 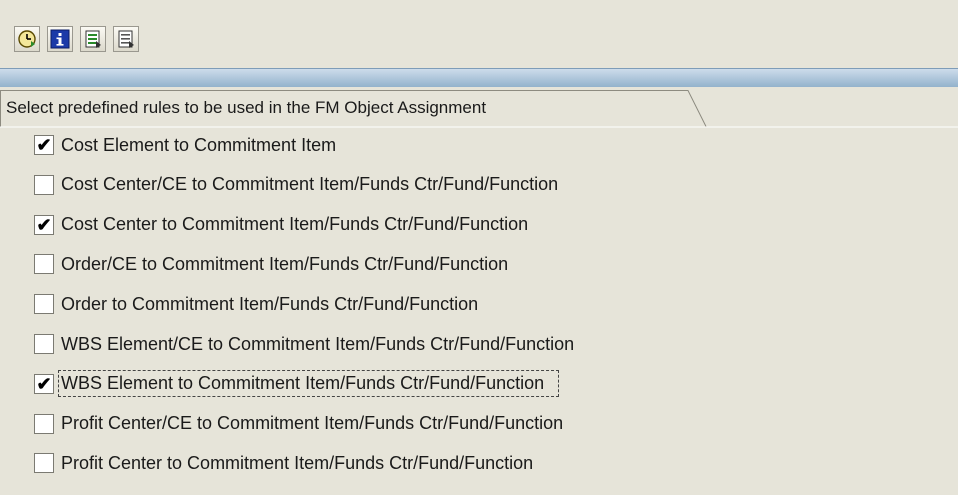 I want to click on rule-label: Cost Element to Commitment Item, so click(x=199, y=144).